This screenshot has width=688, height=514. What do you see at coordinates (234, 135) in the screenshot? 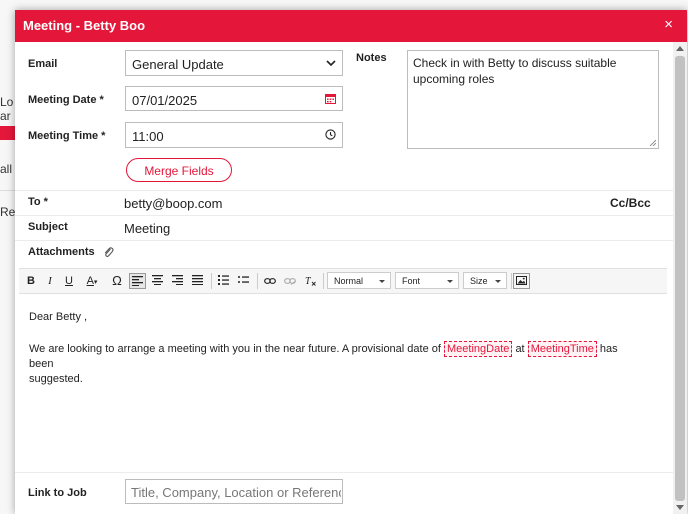
I see `meeting-time-input: 11:00` at bounding box center [234, 135].